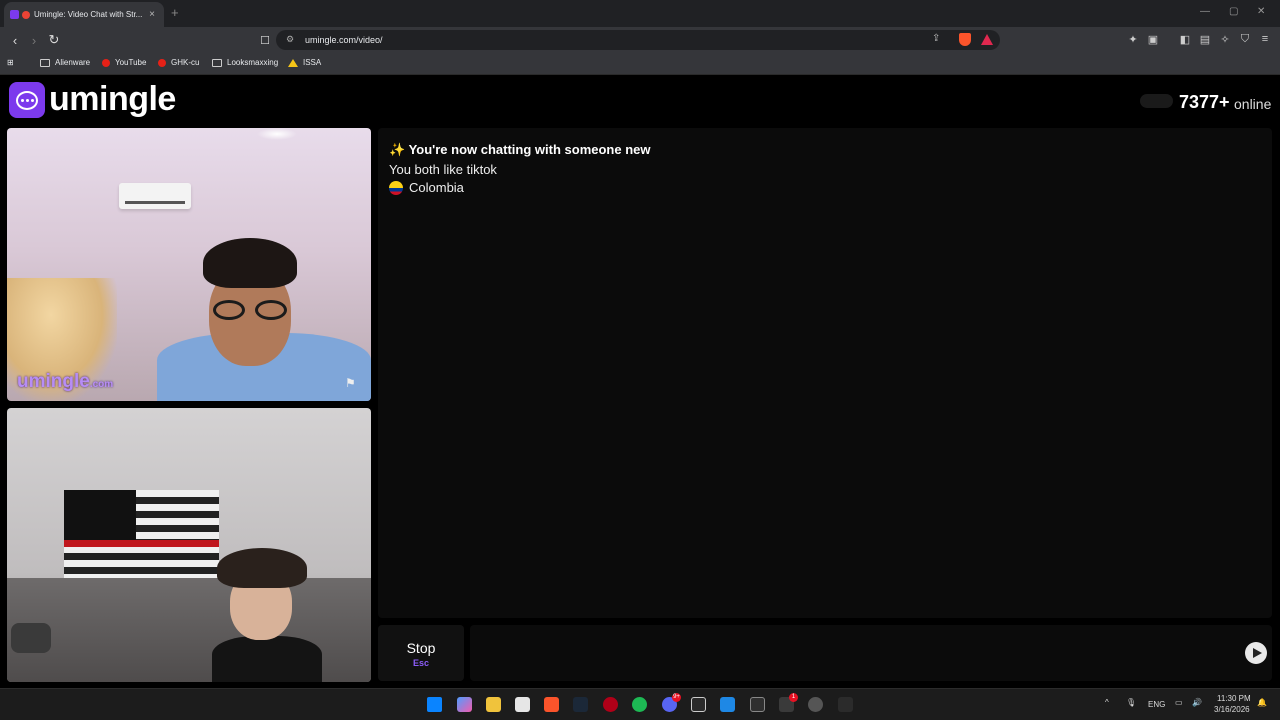 This screenshot has width=1280, height=720. I want to click on chat-status-title: ✨ You're now chatting with someone new, so click(520, 149).